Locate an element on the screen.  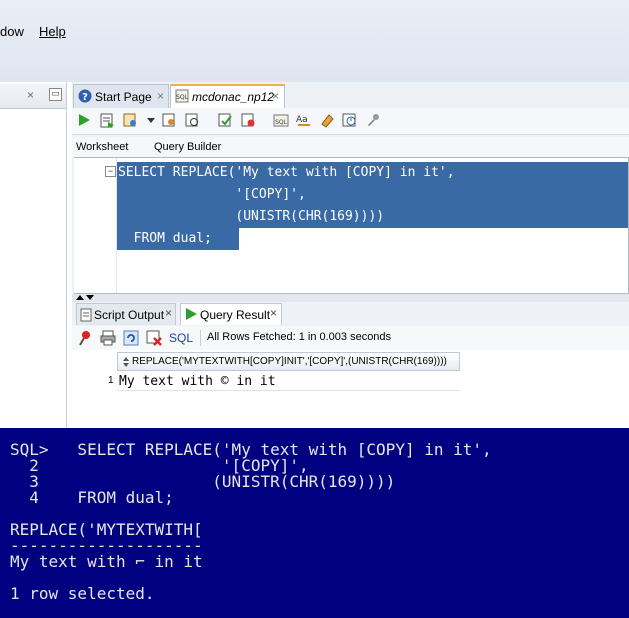
to-upper-lower-icon: Aa is located at coordinates (304, 120).